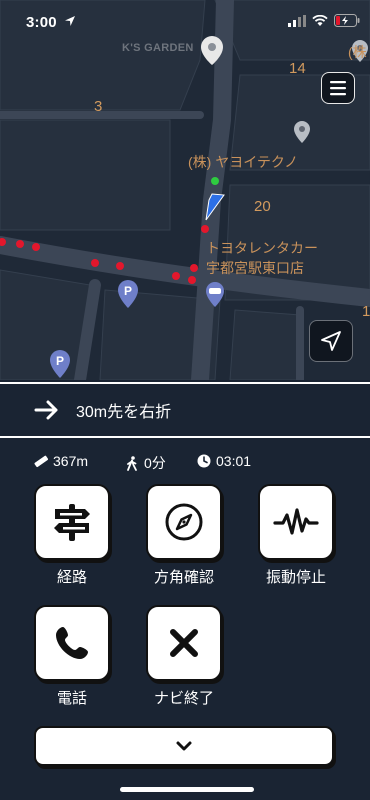 This screenshot has height=800, width=370. Describe the element at coordinates (262, 248) in the screenshot. I see `rental-label-line1: トヨタレンタカー` at that location.